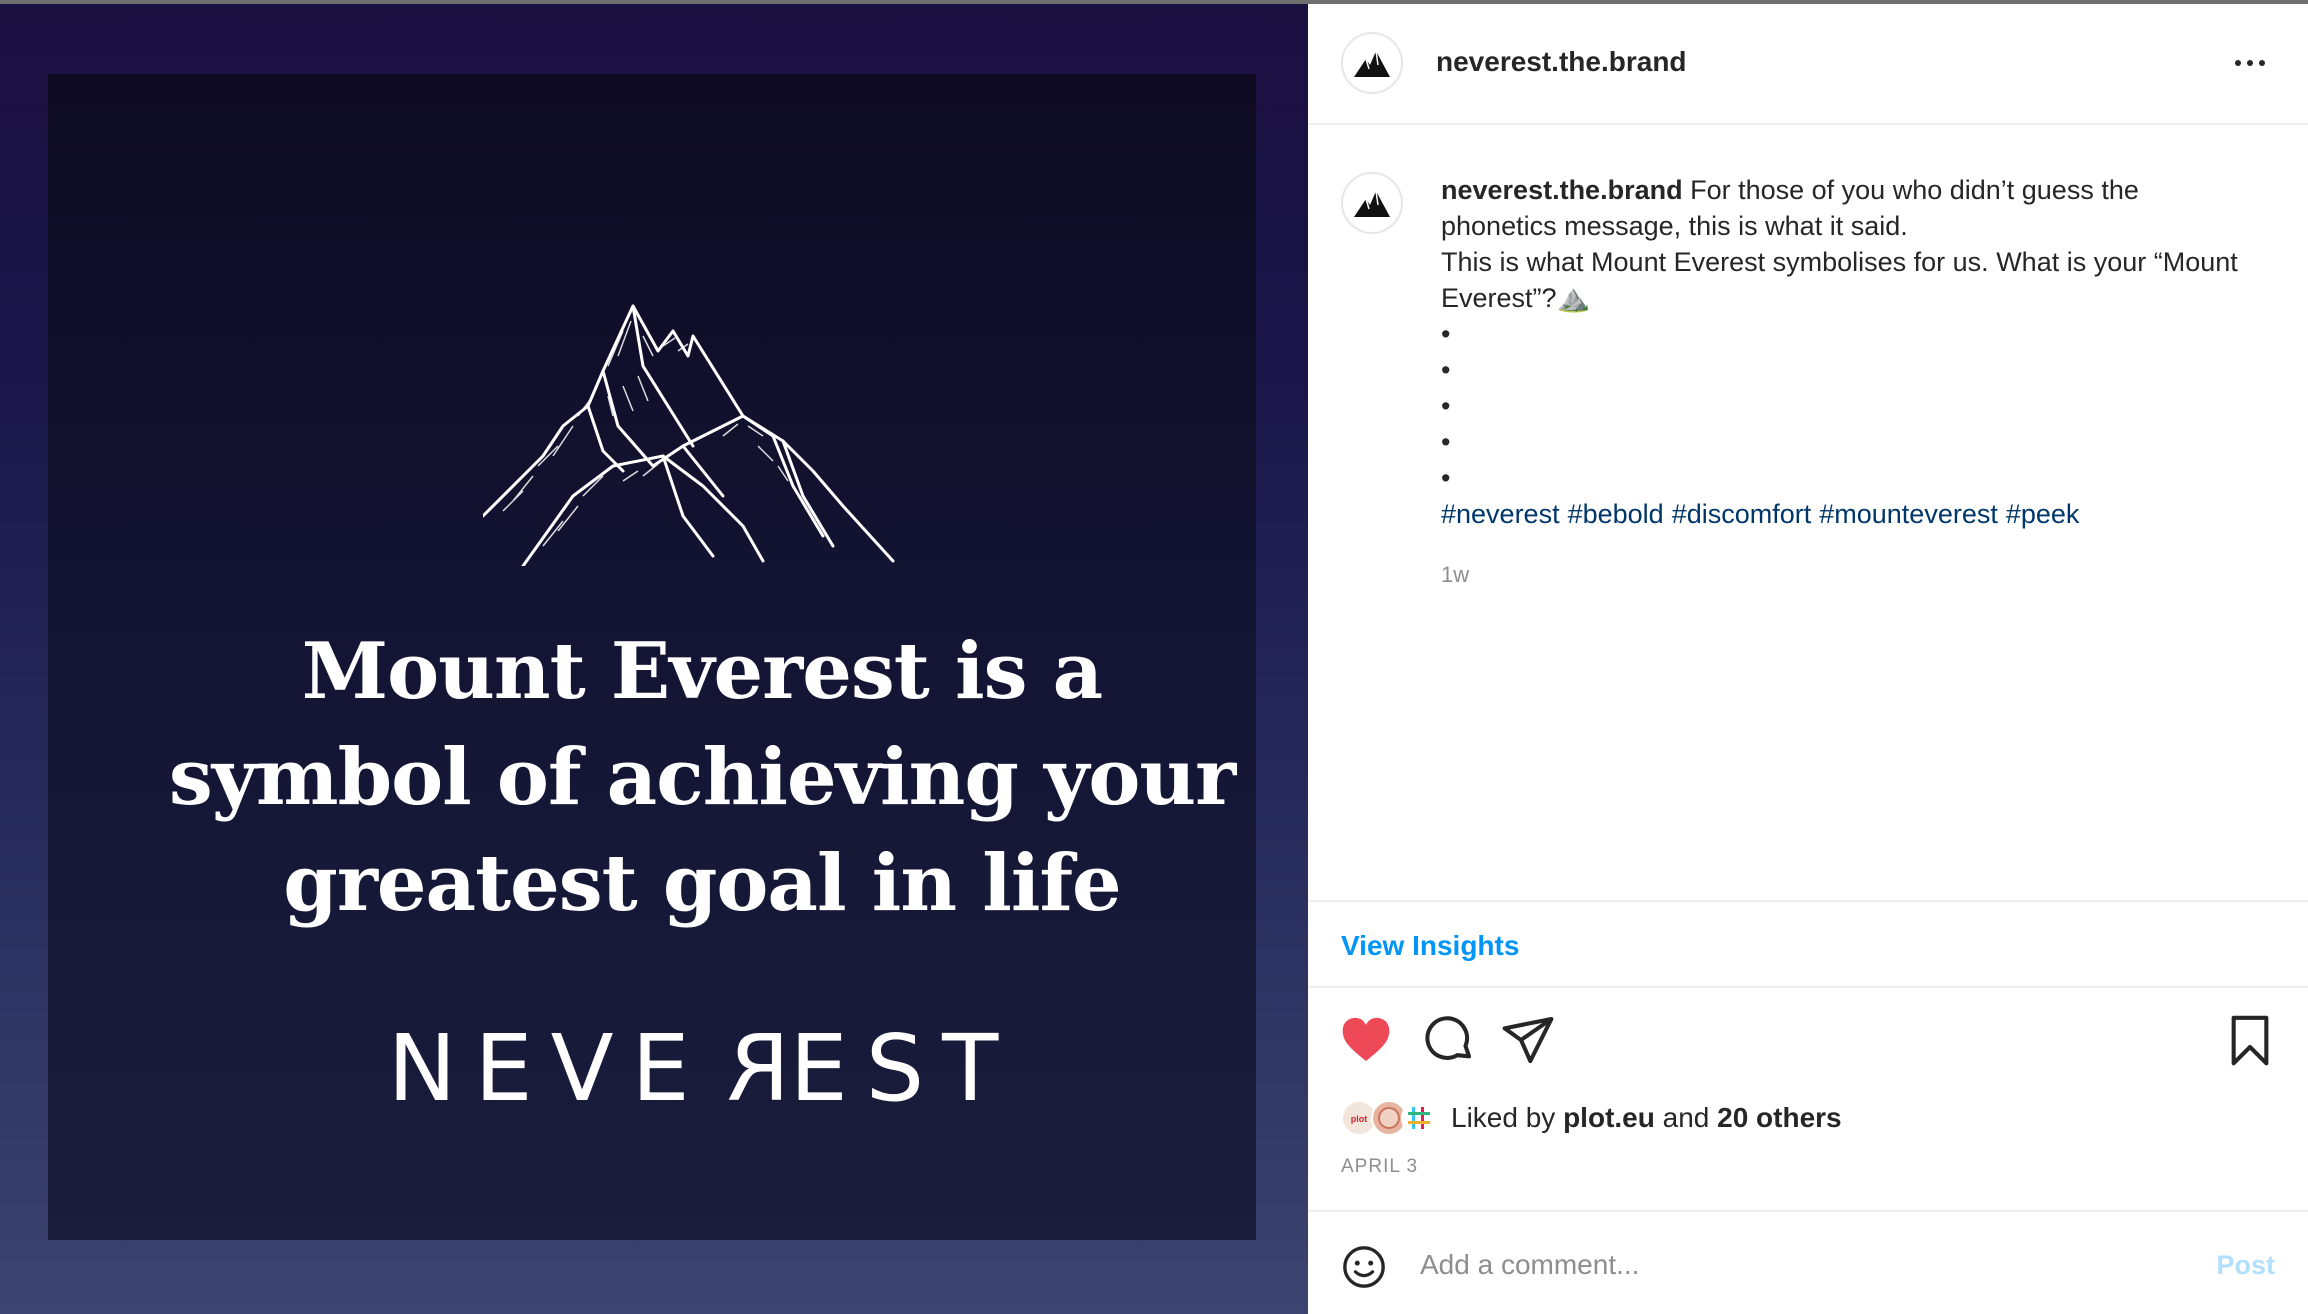 This screenshot has height=1314, width=2308. Describe the element at coordinates (1808, 64) in the screenshot. I see `post-header: neverest.the.brand` at that location.